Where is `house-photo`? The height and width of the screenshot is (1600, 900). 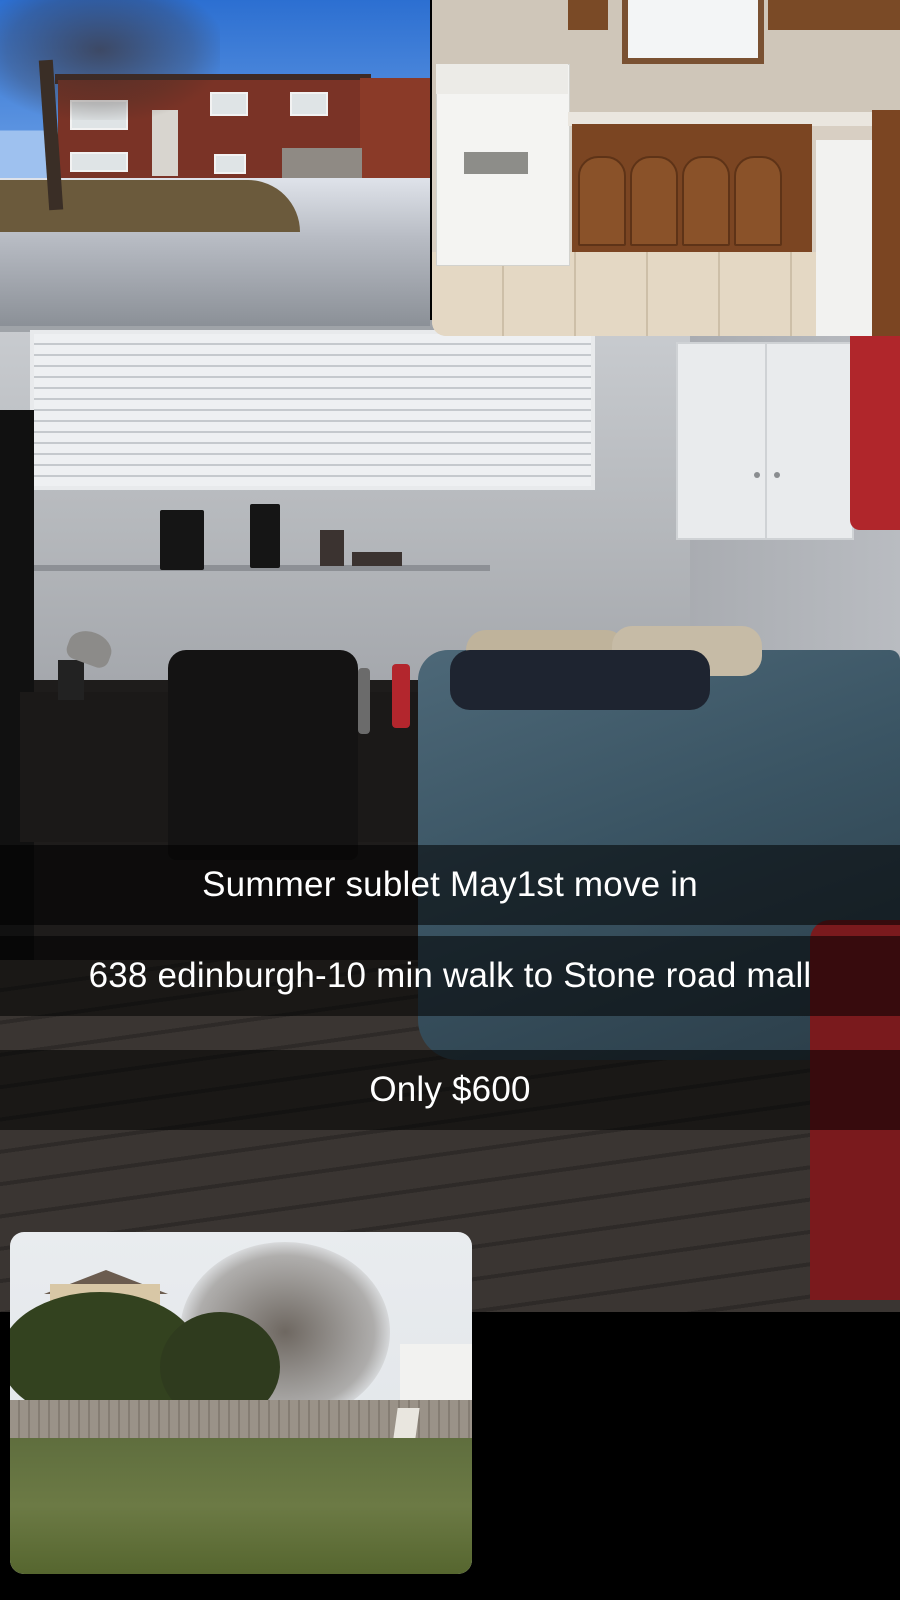
house-photo is located at coordinates (215, 163).